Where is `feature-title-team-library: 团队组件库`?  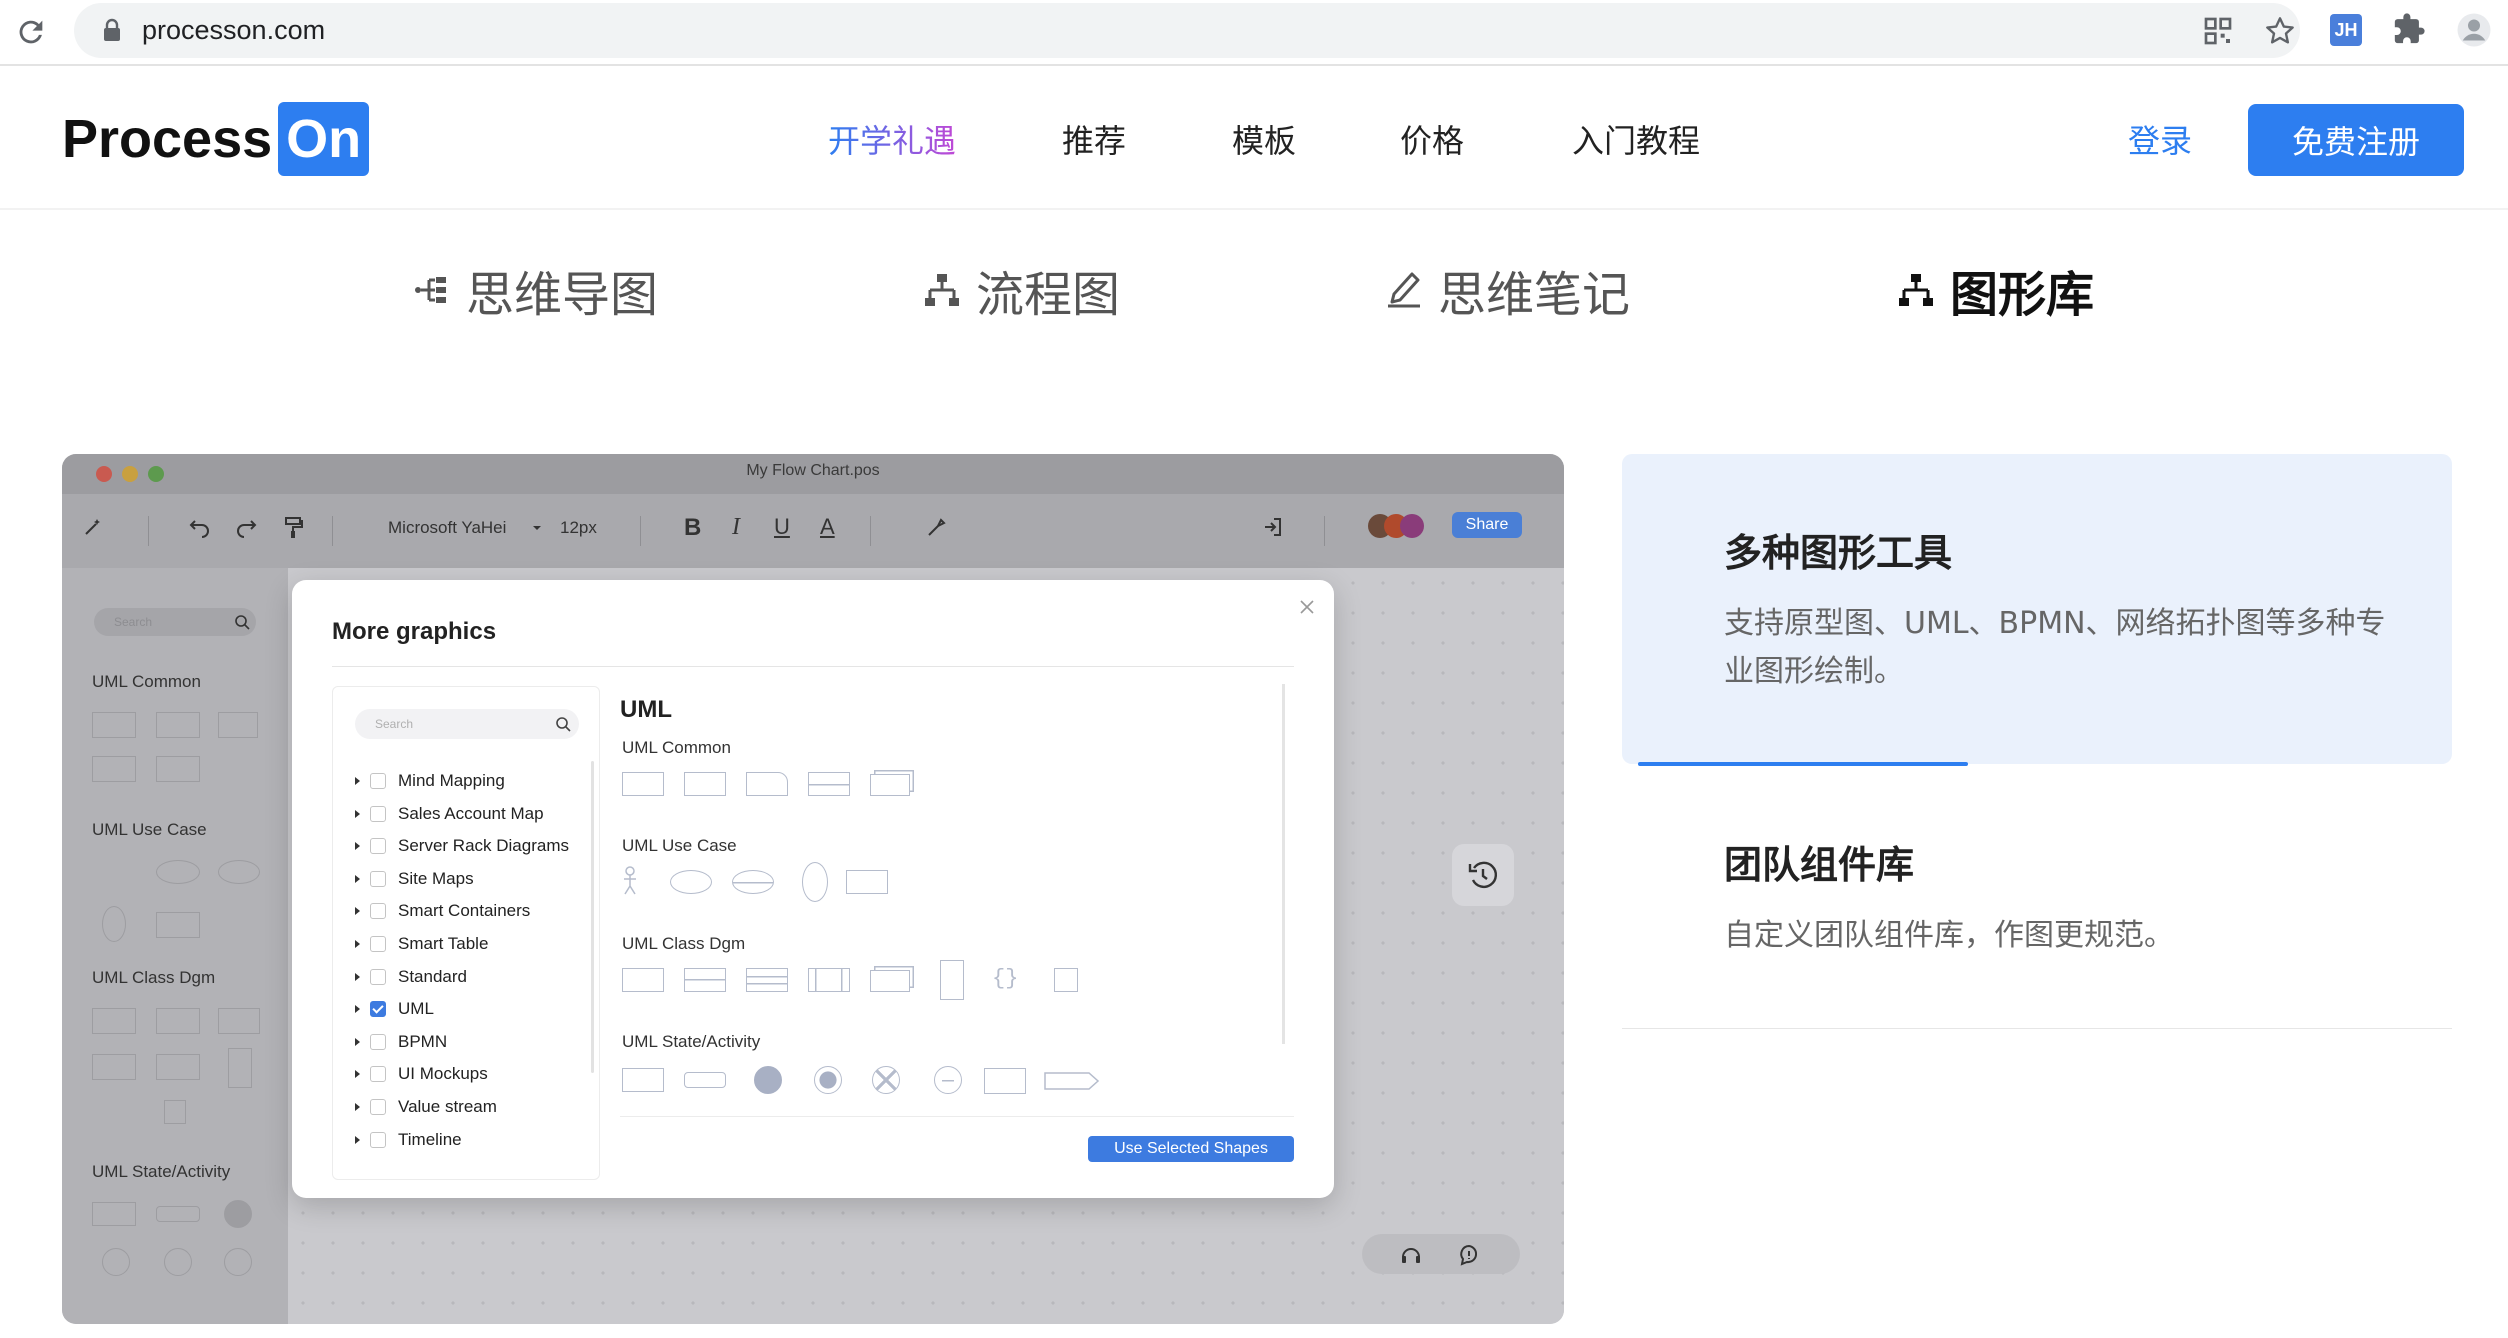 feature-title-team-library: 团队组件库 is located at coordinates (1819, 861).